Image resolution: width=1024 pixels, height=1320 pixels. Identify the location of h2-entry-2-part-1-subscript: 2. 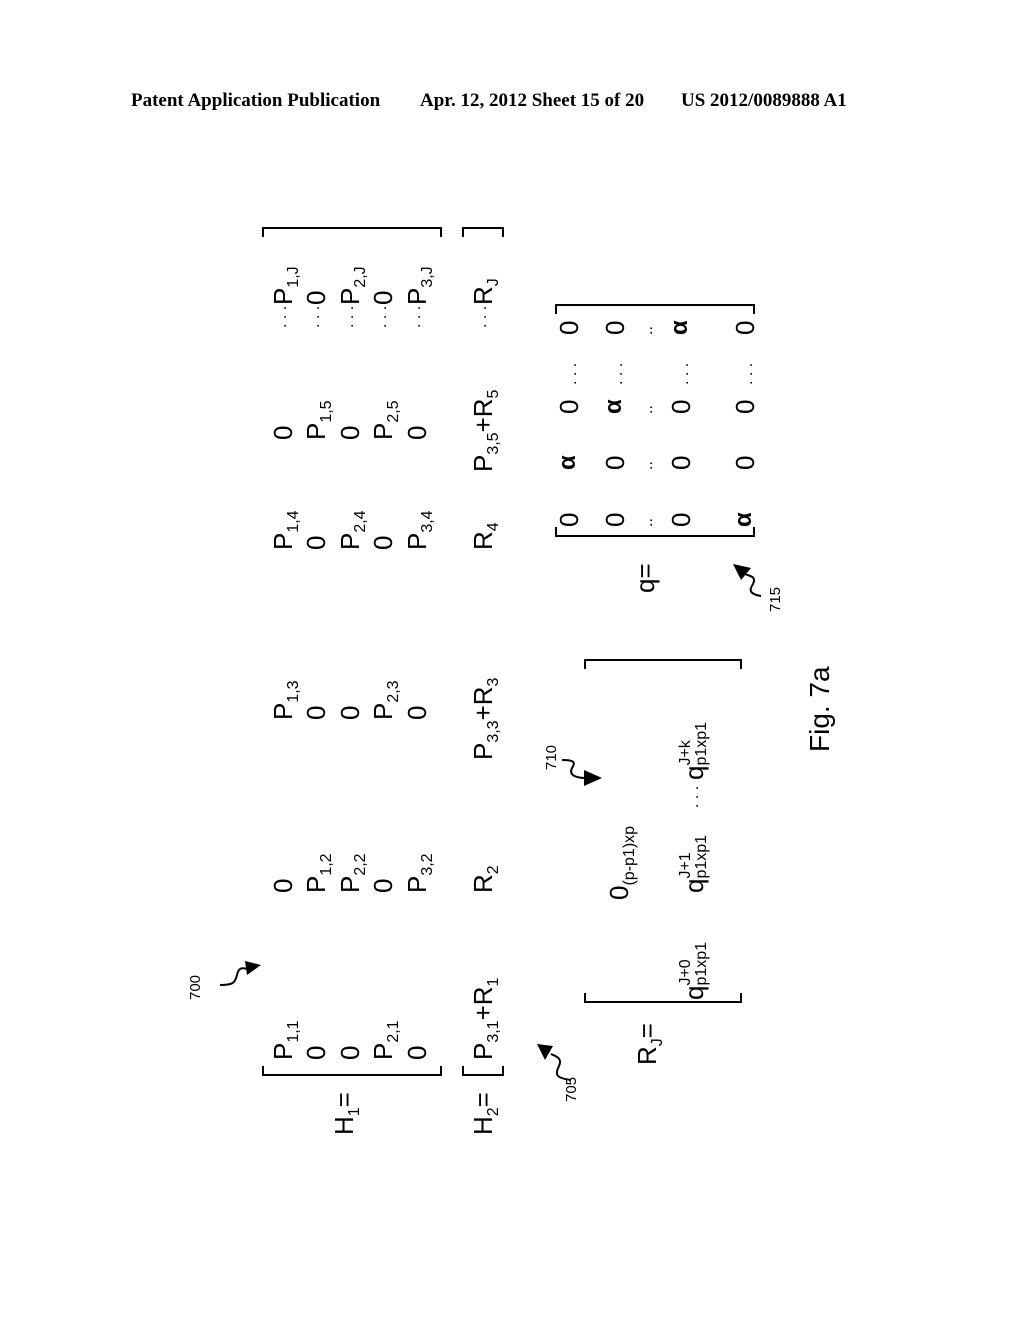
(493, 870).